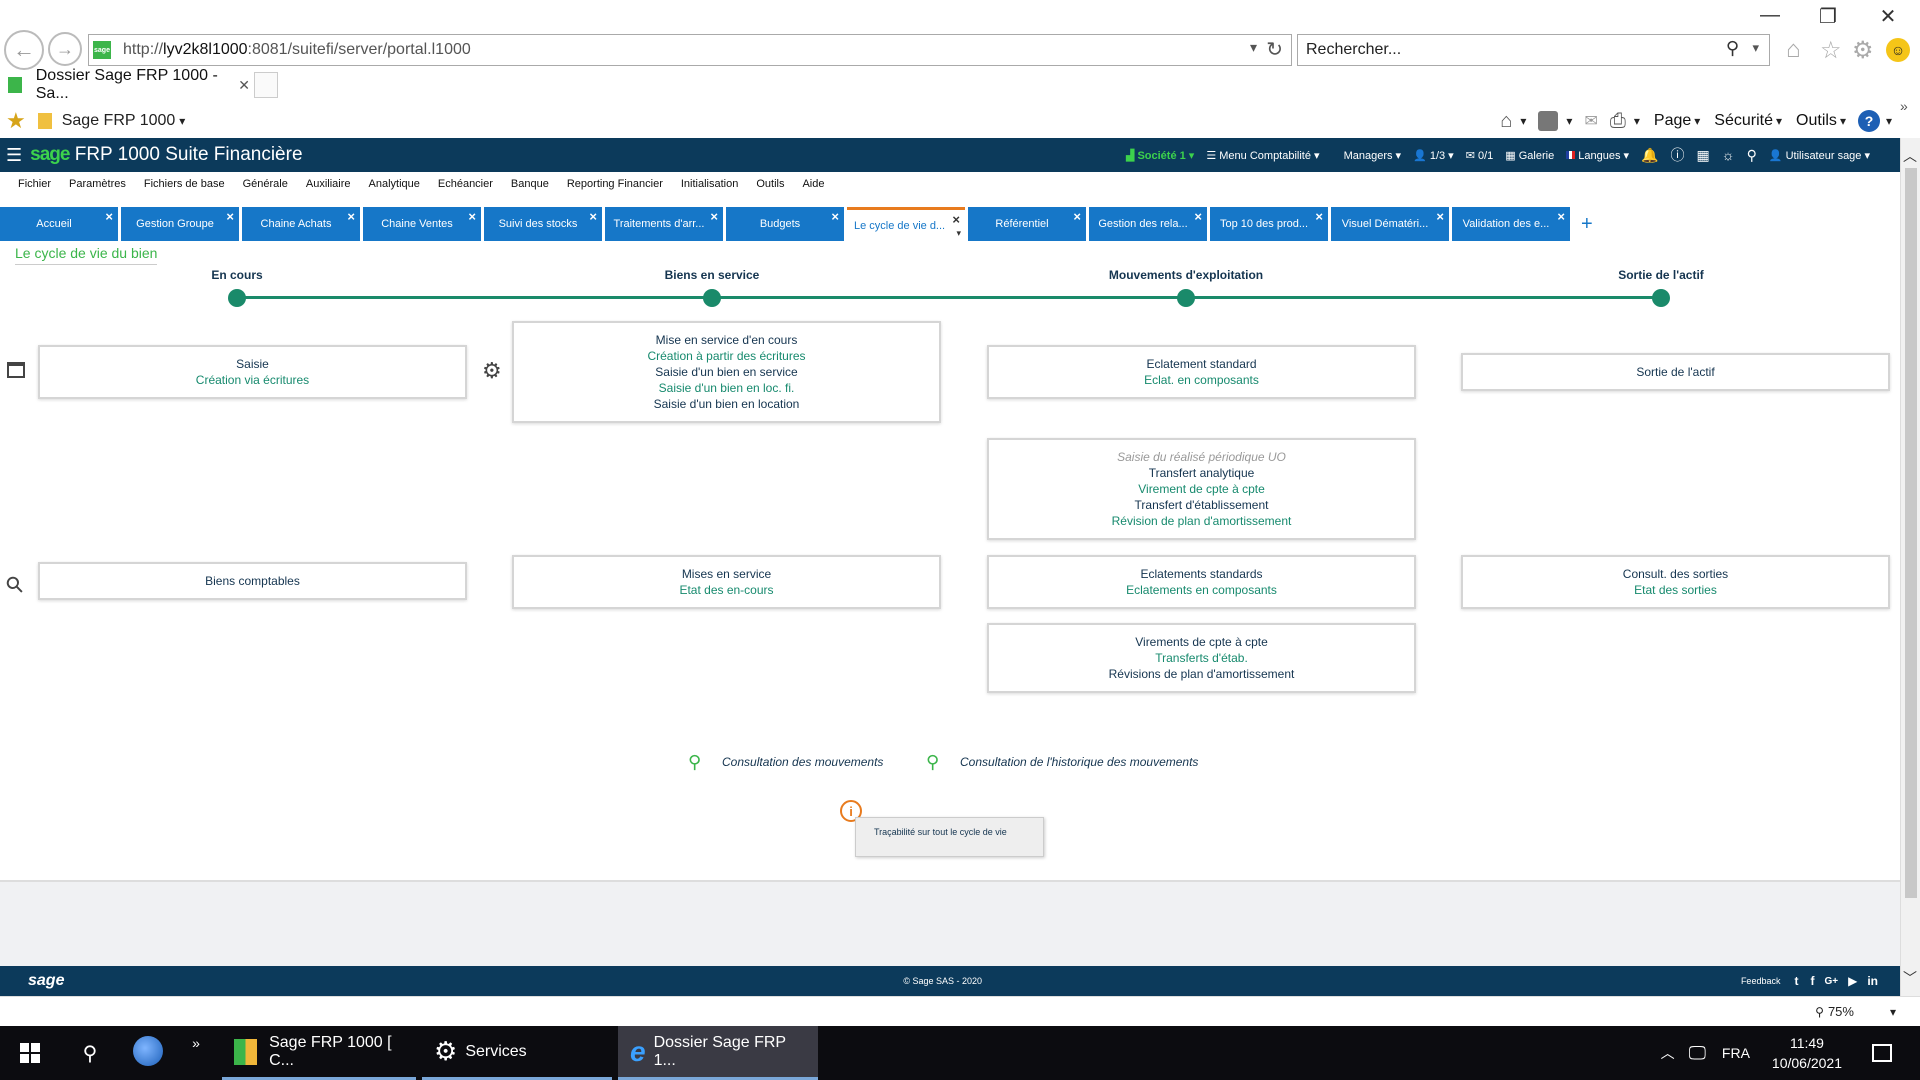 The width and height of the screenshot is (1920, 1080). I want to click on tab-gestion-groupe: Gestion Groupe ×, so click(180, 224).